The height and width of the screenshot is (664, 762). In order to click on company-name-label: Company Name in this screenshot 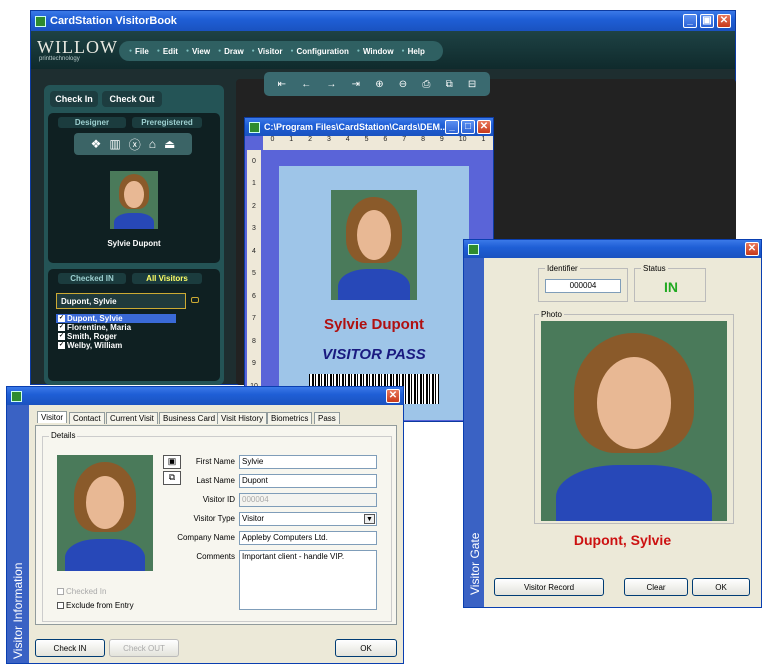, I will do `click(206, 537)`.